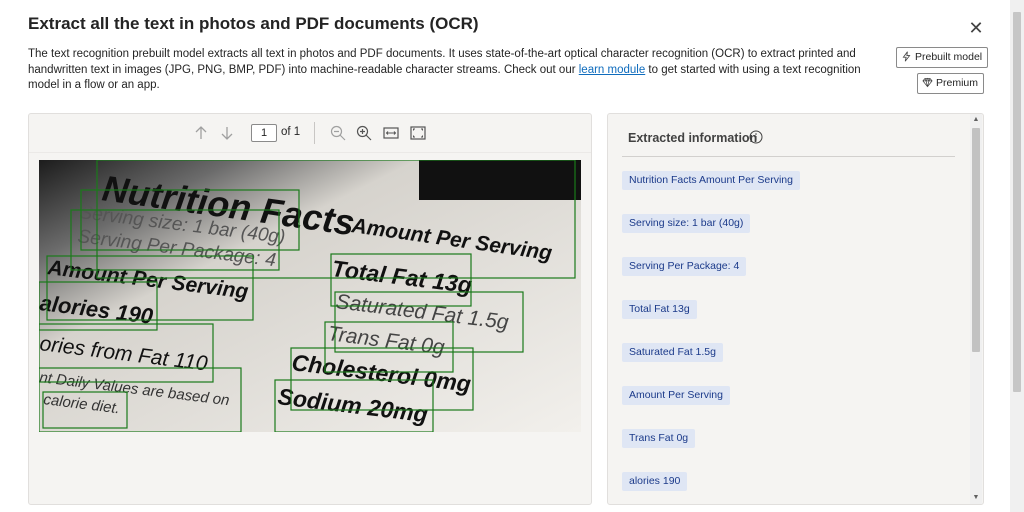 The height and width of the screenshot is (512, 1024). What do you see at coordinates (227, 133) in the screenshot?
I see `arrow-down-icon` at bounding box center [227, 133].